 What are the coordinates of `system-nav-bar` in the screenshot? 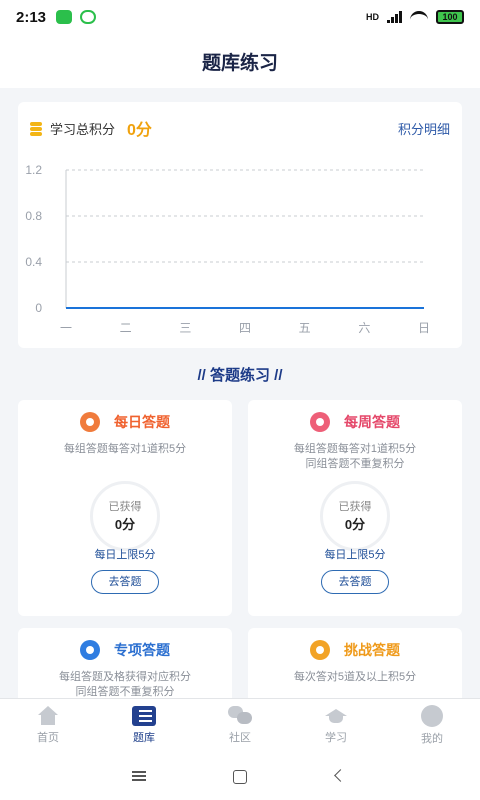 It's located at (240, 776).